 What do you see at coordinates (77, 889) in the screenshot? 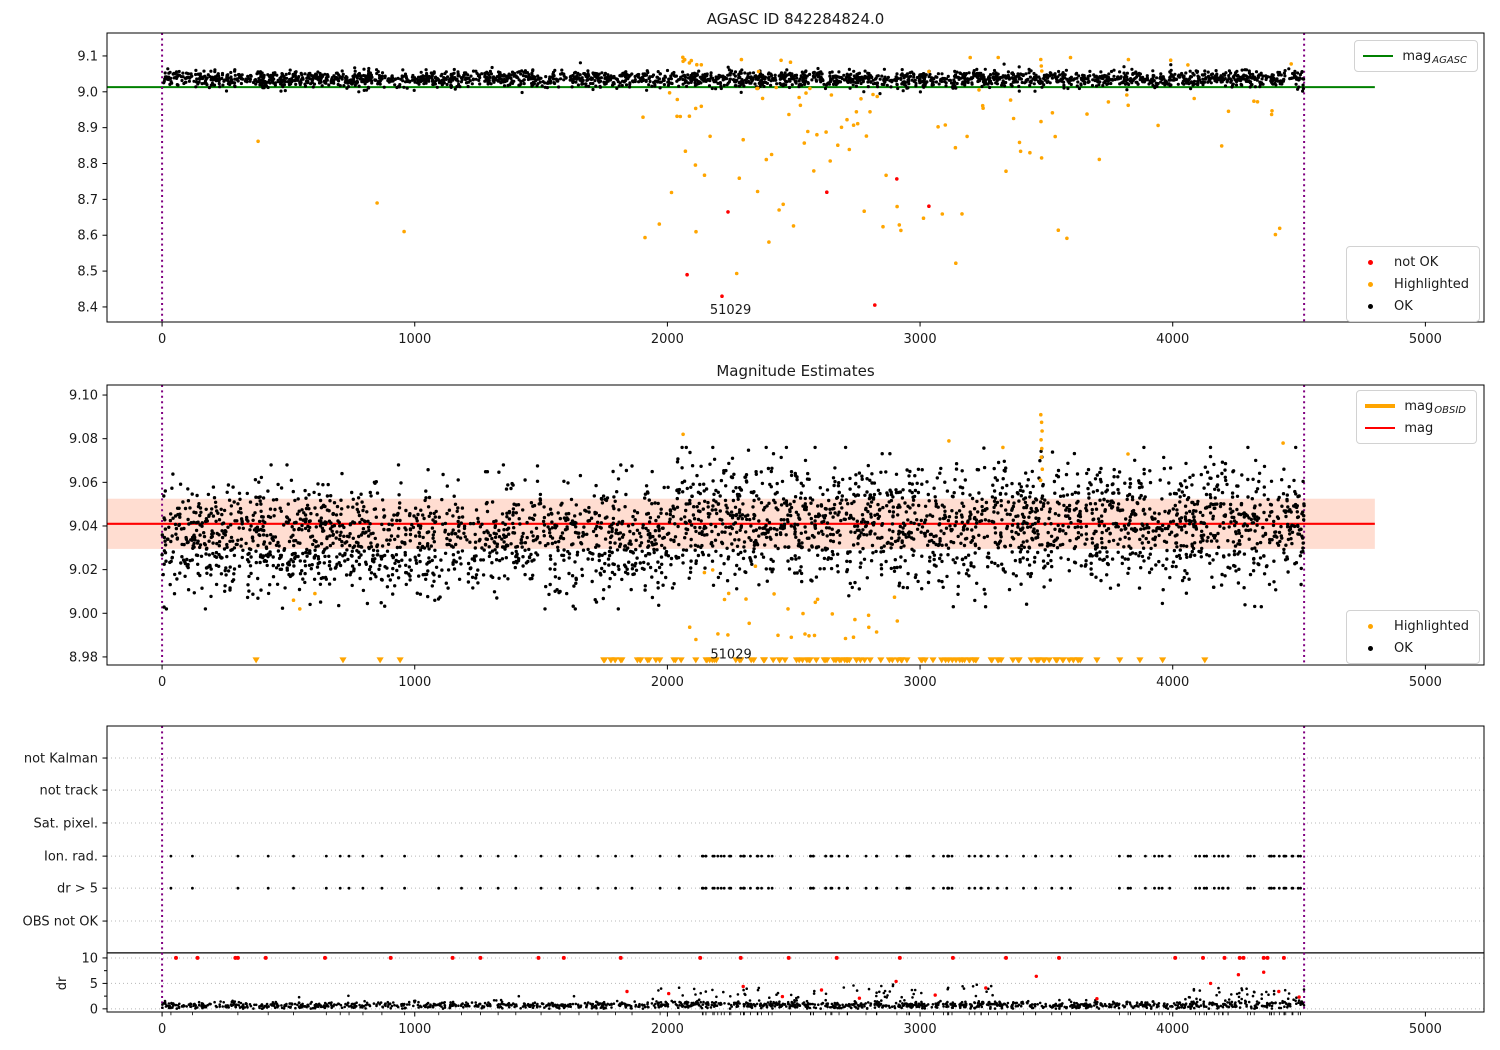
I see `flag-category-label: dr > 5` at bounding box center [77, 889].